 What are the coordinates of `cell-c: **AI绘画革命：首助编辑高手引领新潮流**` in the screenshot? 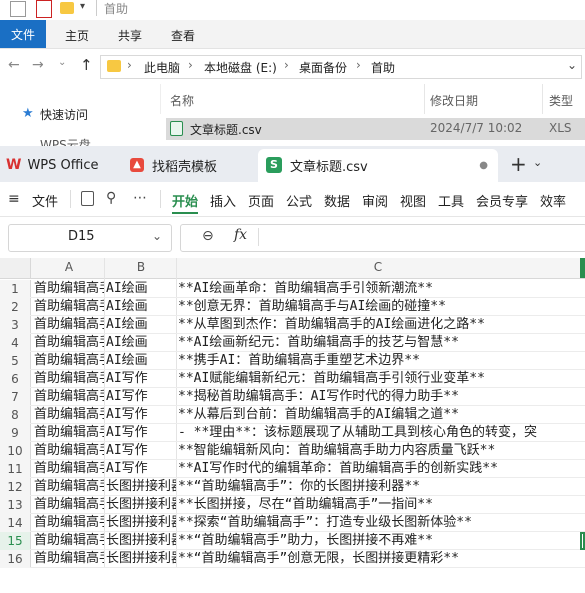 It's located at (381, 289).